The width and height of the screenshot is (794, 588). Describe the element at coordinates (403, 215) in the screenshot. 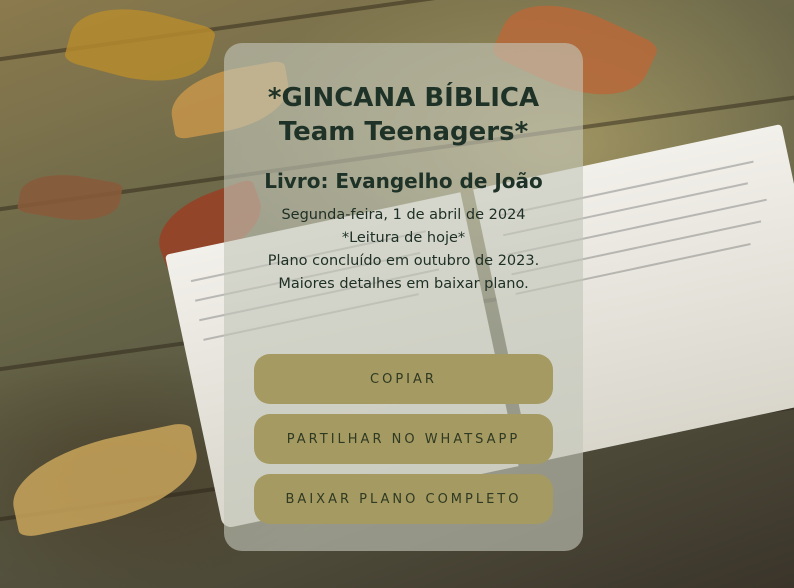

I see `reading-date: Segunda-feira, 1 de abril de 2024` at that location.